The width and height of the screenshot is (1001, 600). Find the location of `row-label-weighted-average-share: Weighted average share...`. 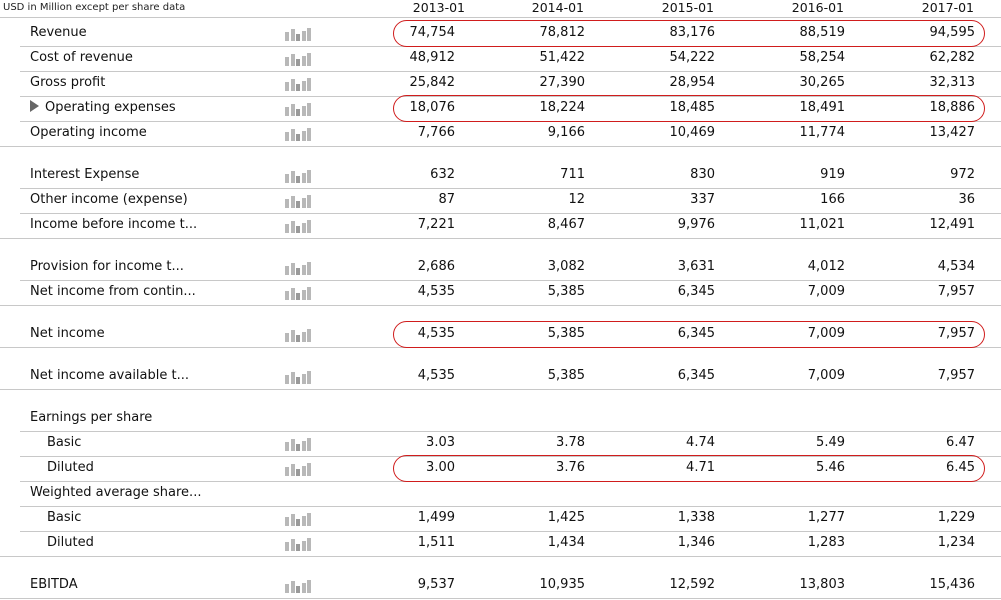

row-label-weighted-average-share: Weighted average share... is located at coordinates (115, 492).